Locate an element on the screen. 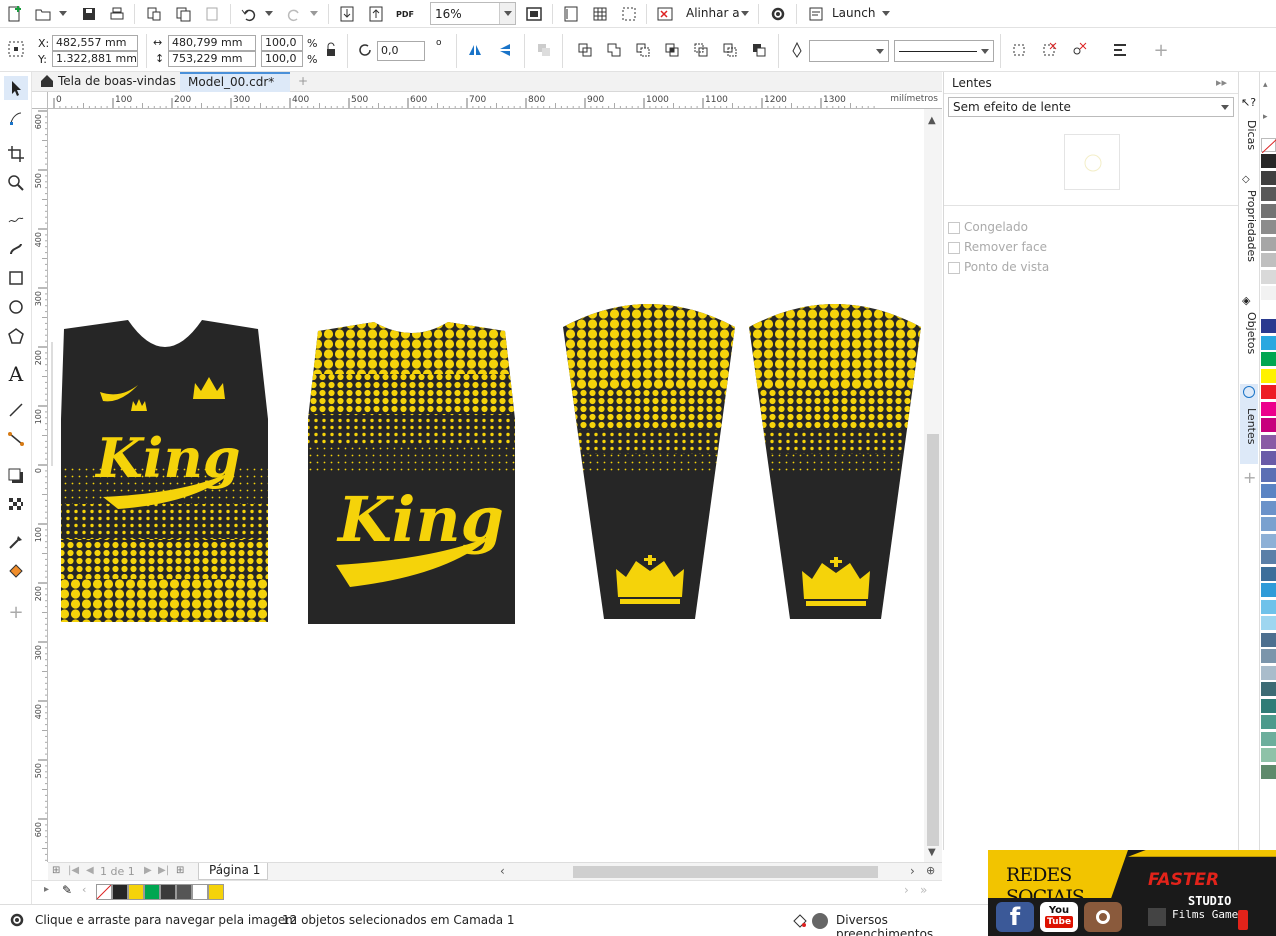  combine-icon is located at coordinates (585, 50).